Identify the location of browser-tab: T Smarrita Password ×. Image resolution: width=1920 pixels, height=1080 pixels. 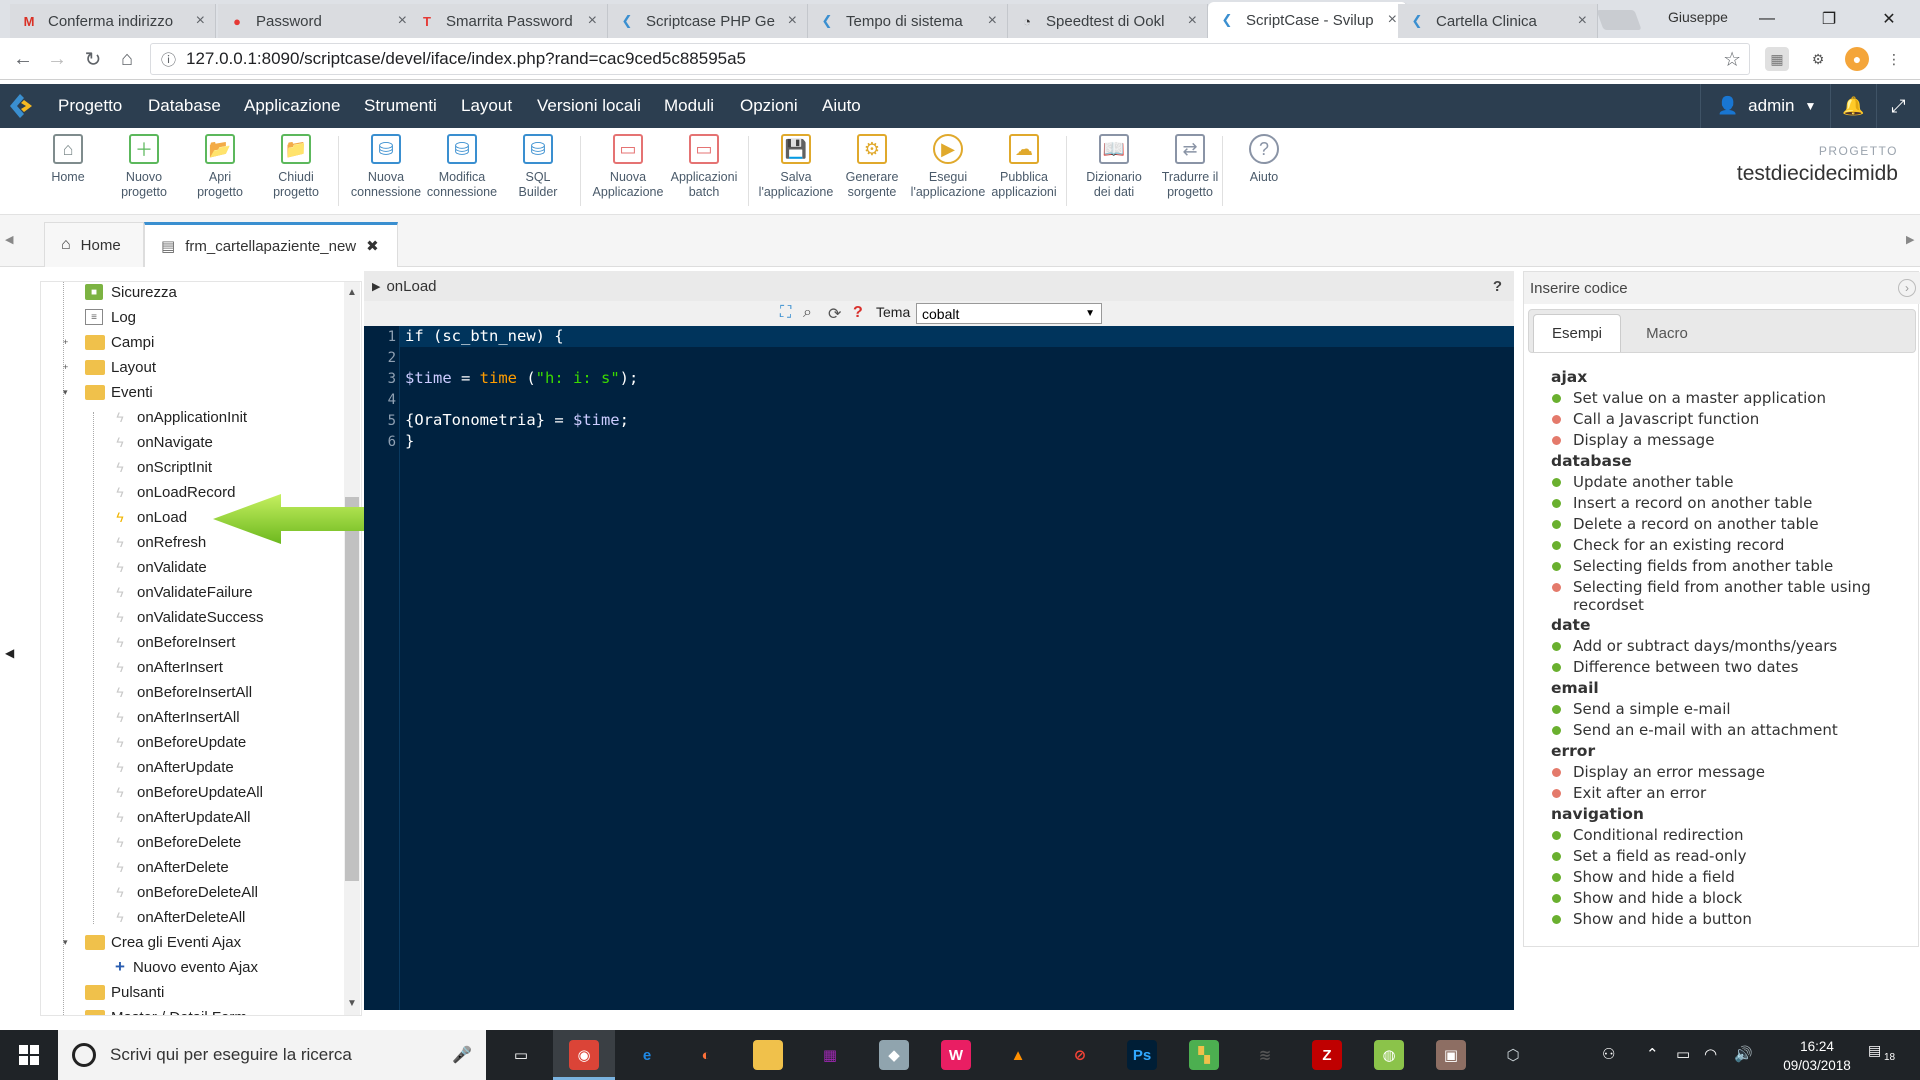
(508, 21).